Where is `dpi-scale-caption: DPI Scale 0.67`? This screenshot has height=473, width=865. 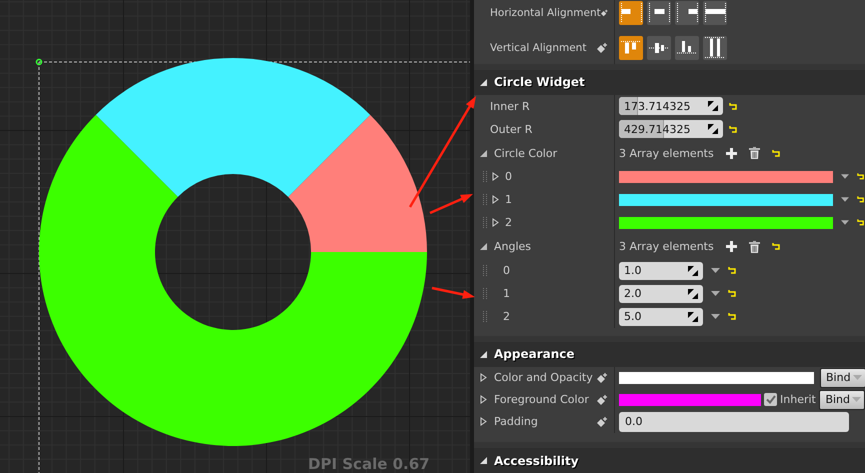 dpi-scale-caption: DPI Scale 0.67 is located at coordinates (369, 464).